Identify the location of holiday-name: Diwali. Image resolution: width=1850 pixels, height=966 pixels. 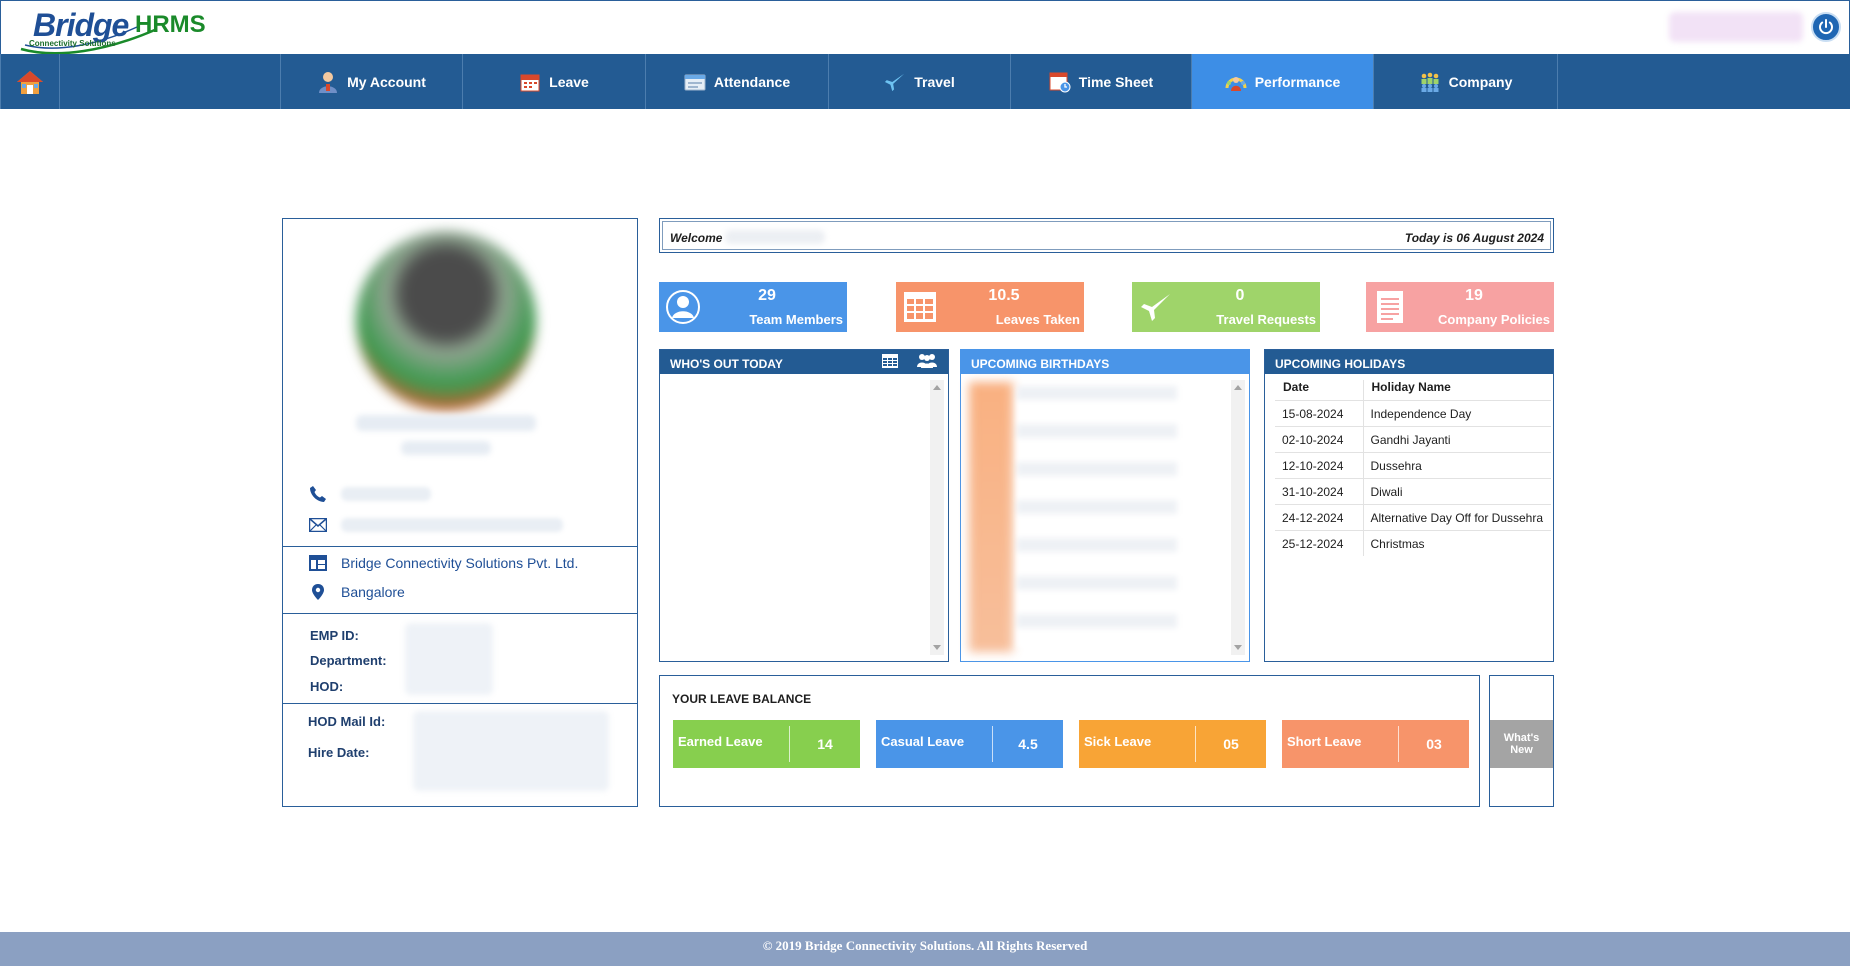
(1457, 491).